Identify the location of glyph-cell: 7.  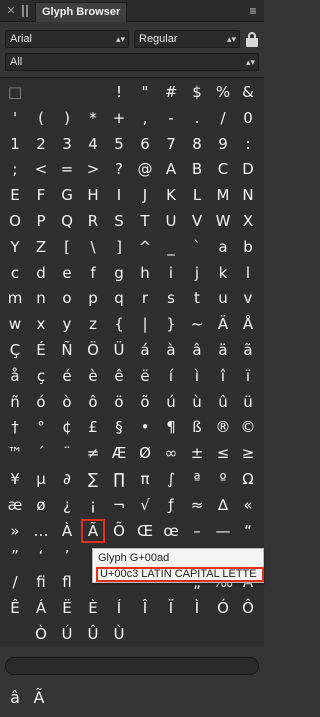
(171, 144).